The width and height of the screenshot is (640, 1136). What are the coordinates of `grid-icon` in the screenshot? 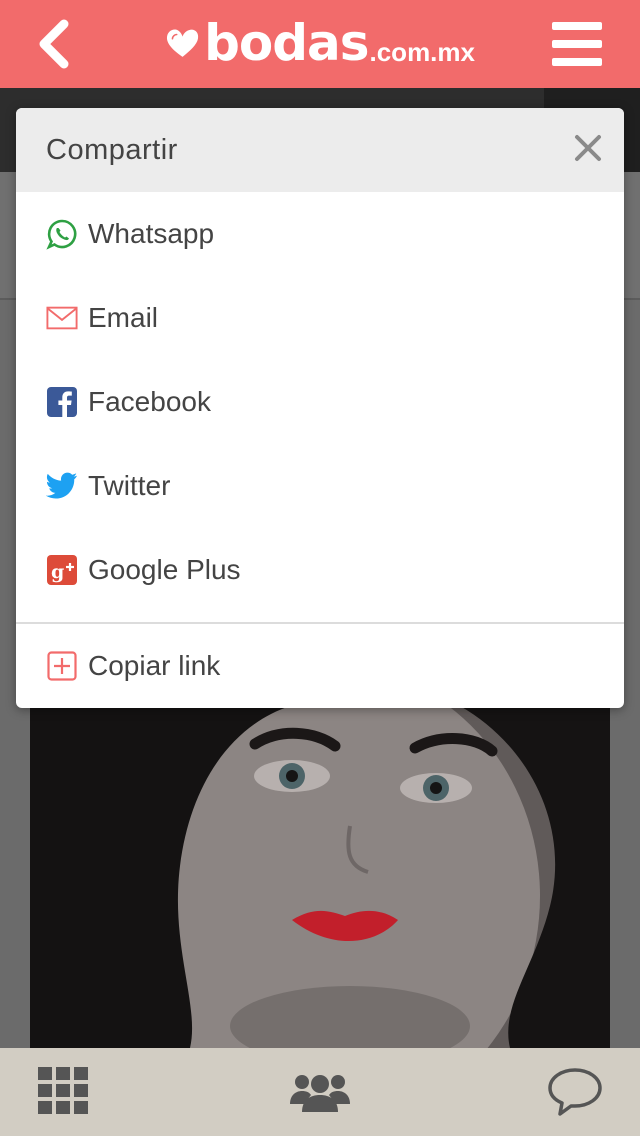 It's located at (63, 1090).